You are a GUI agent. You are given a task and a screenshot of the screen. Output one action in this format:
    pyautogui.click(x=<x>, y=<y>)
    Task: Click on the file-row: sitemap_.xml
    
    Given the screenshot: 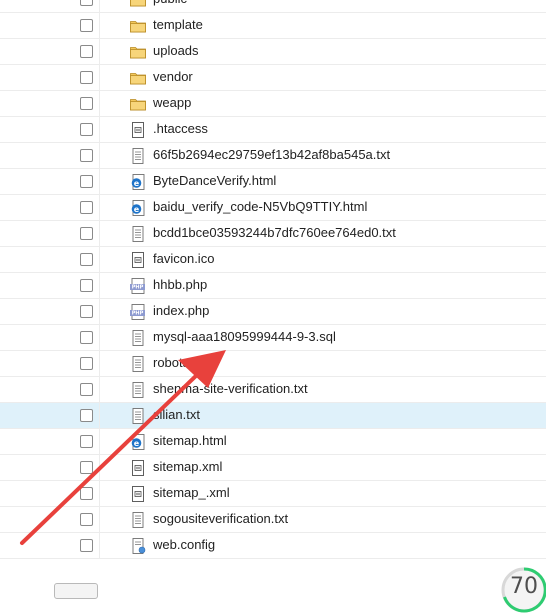 What is the action you would take?
    pyautogui.click(x=273, y=494)
    